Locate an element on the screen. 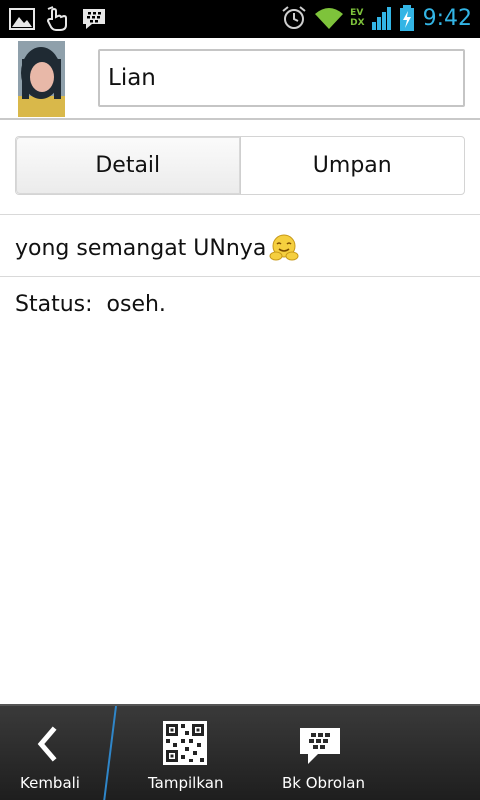  network-type-labels: EV DX is located at coordinates (357, 18).